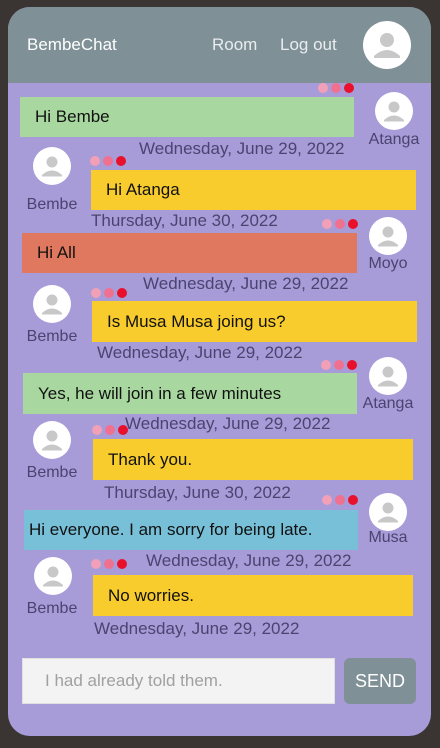 The height and width of the screenshot is (748, 440). Describe the element at coordinates (253, 190) in the screenshot. I see `message-bubble: Hi Atanga` at that location.